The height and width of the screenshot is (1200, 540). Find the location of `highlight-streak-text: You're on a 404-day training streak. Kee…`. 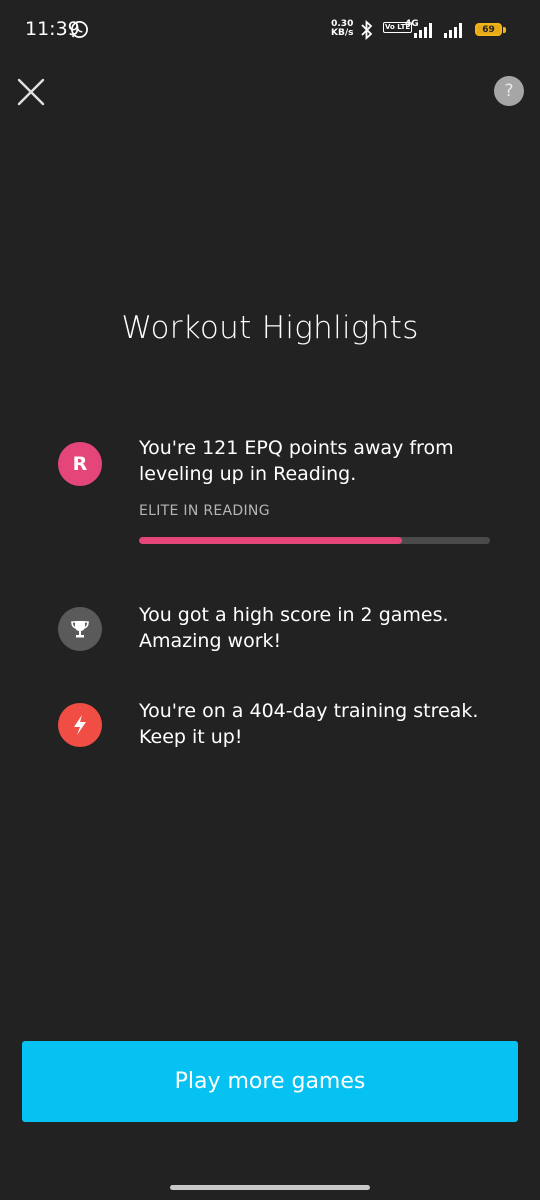

highlight-streak-text: You're on a 404-day training streak. Kee… is located at coordinates (319, 724).